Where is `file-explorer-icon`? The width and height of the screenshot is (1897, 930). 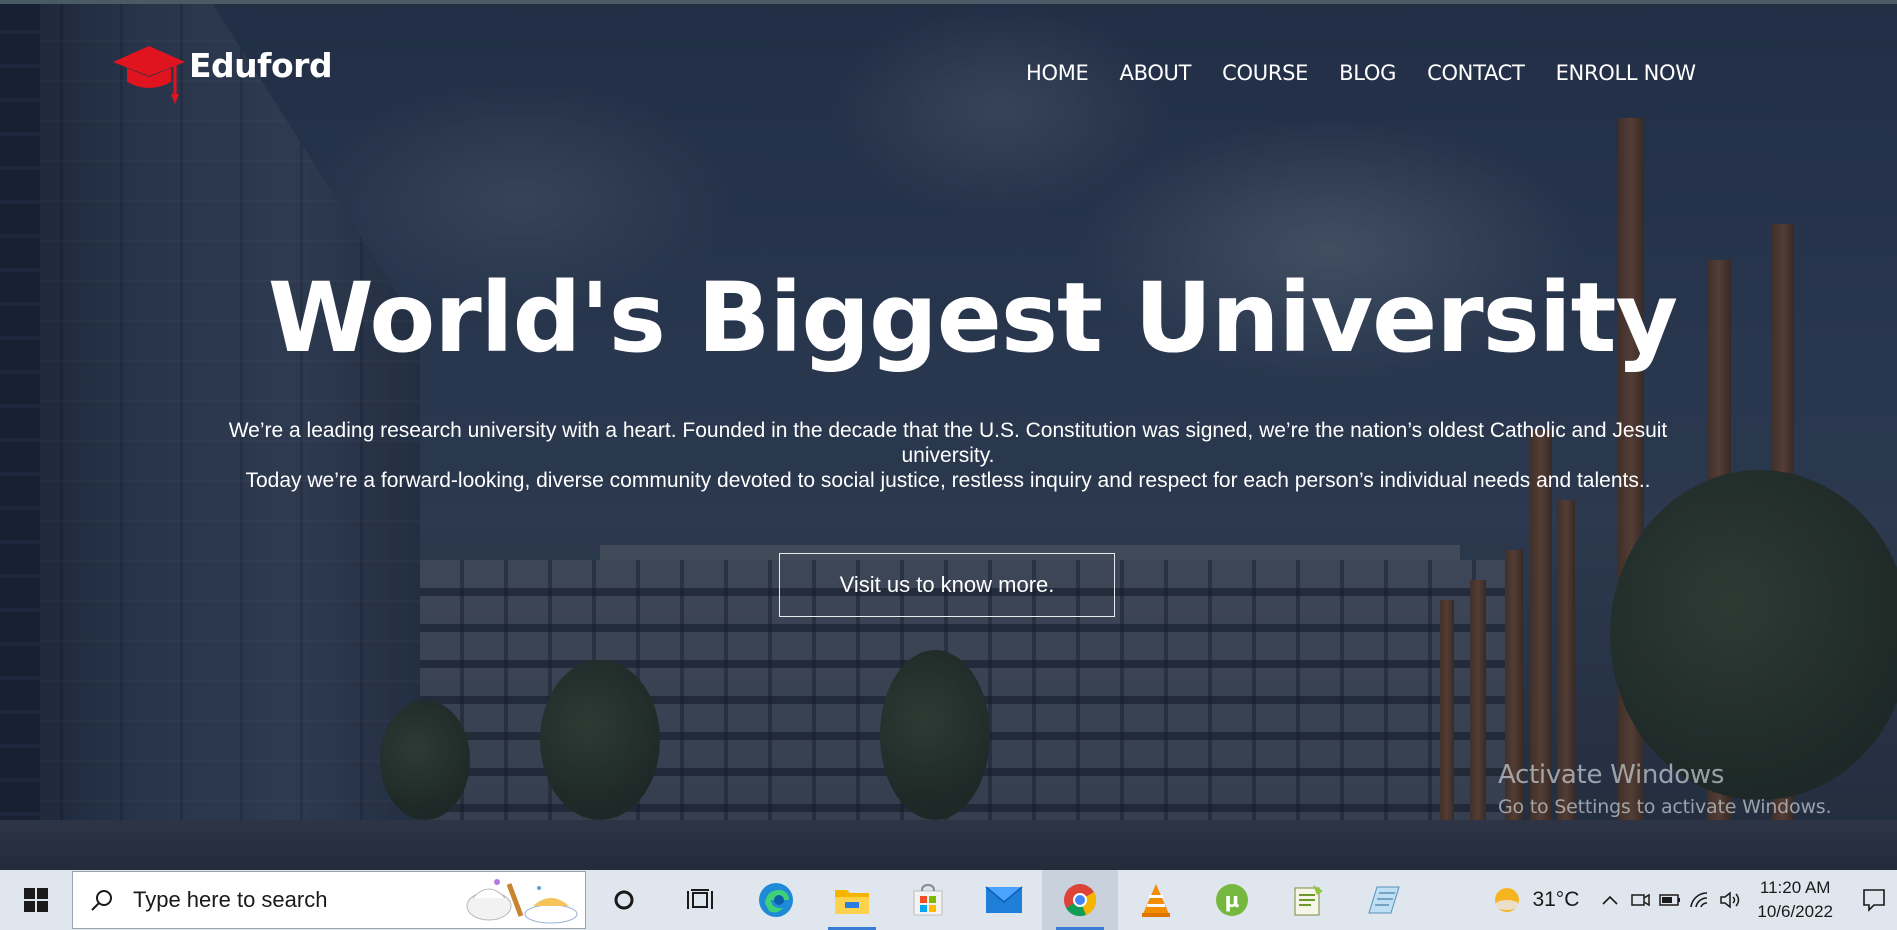 file-explorer-icon is located at coordinates (852, 902).